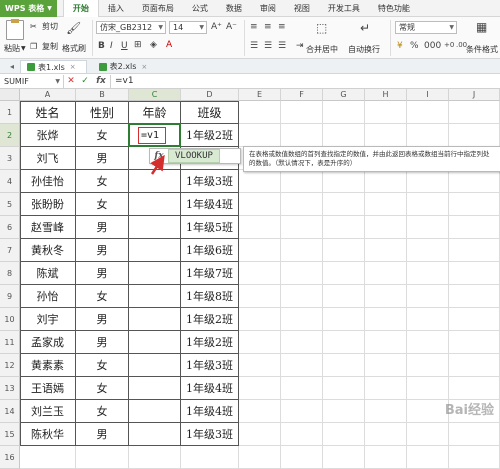  I want to click on row-header: 15, so click(10, 434).